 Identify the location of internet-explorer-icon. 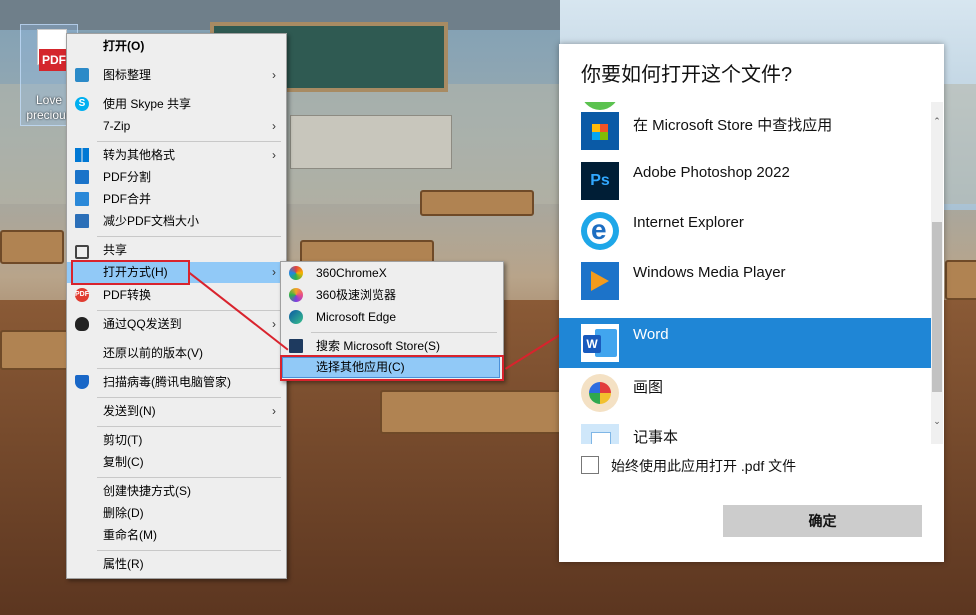
(600, 231).